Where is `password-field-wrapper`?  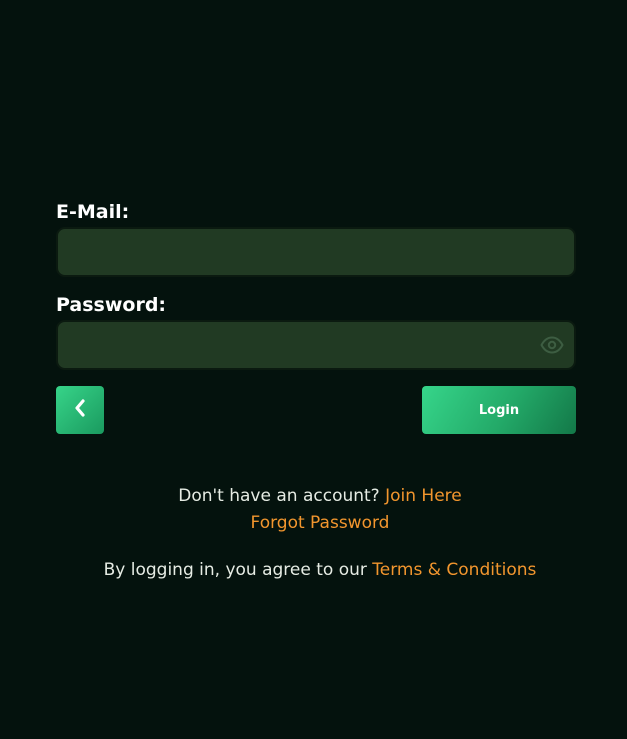 password-field-wrapper is located at coordinates (316, 345).